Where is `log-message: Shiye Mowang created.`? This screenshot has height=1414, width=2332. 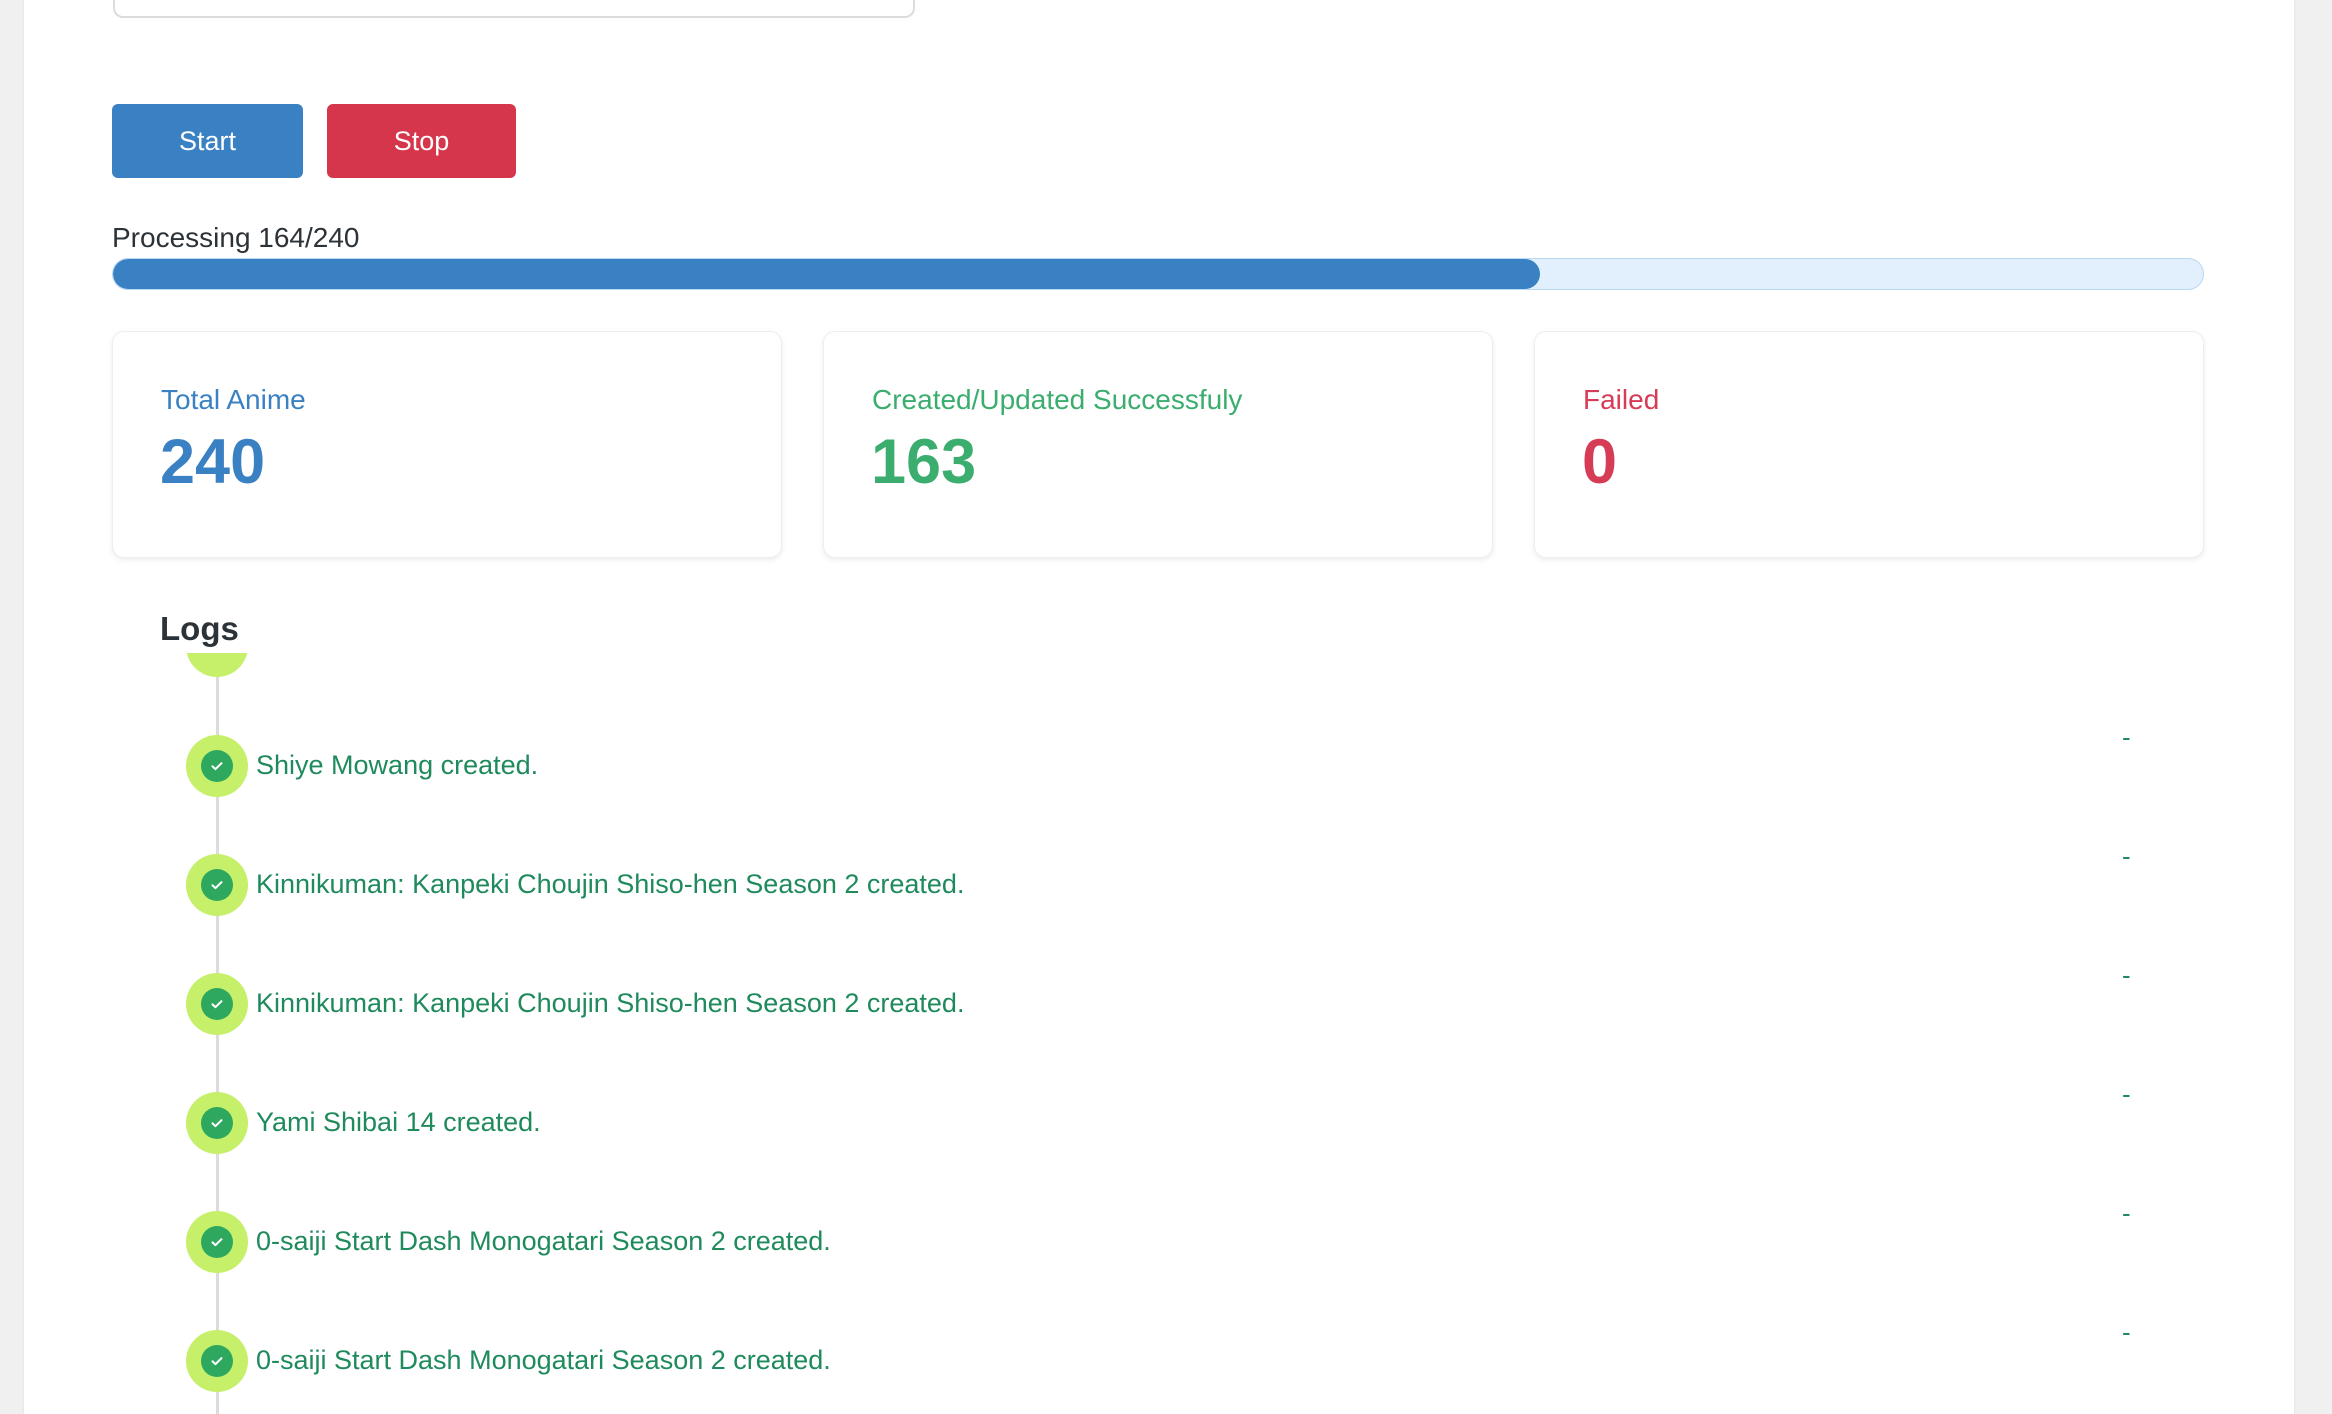
log-message: Shiye Mowang created. is located at coordinates (397, 765).